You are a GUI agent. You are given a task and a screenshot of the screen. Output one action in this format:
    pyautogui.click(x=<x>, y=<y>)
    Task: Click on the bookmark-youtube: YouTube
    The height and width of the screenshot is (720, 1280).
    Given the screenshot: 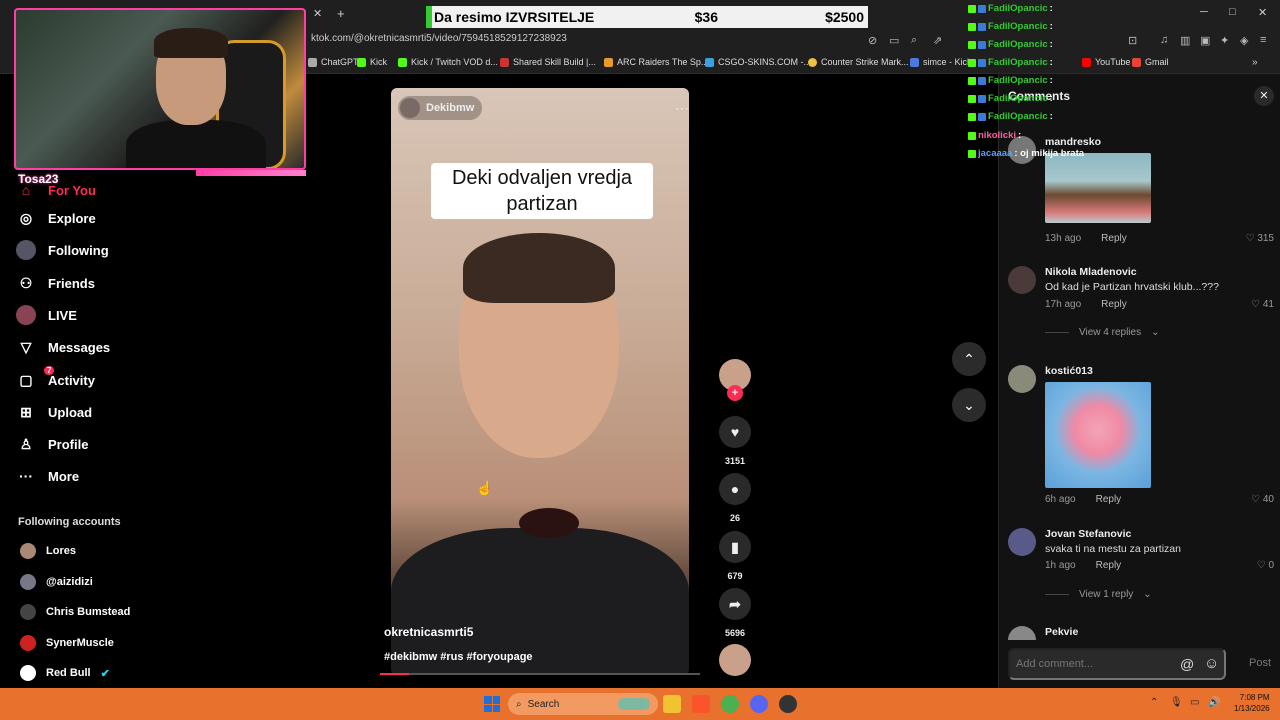 What is the action you would take?
    pyautogui.click(x=1106, y=62)
    